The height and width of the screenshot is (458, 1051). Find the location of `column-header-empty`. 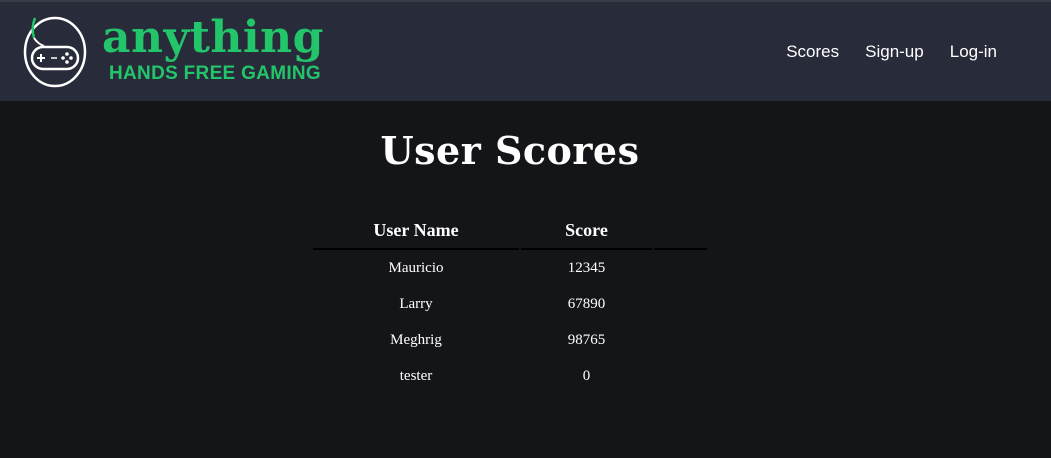

column-header-empty is located at coordinates (680, 231).